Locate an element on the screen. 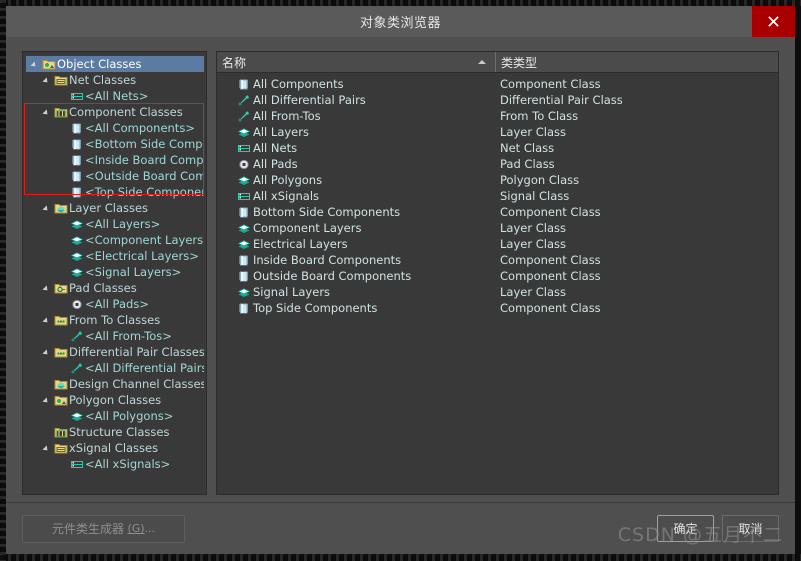 The image size is (801, 561). cell-type: Polygon Class is located at coordinates (540, 180).